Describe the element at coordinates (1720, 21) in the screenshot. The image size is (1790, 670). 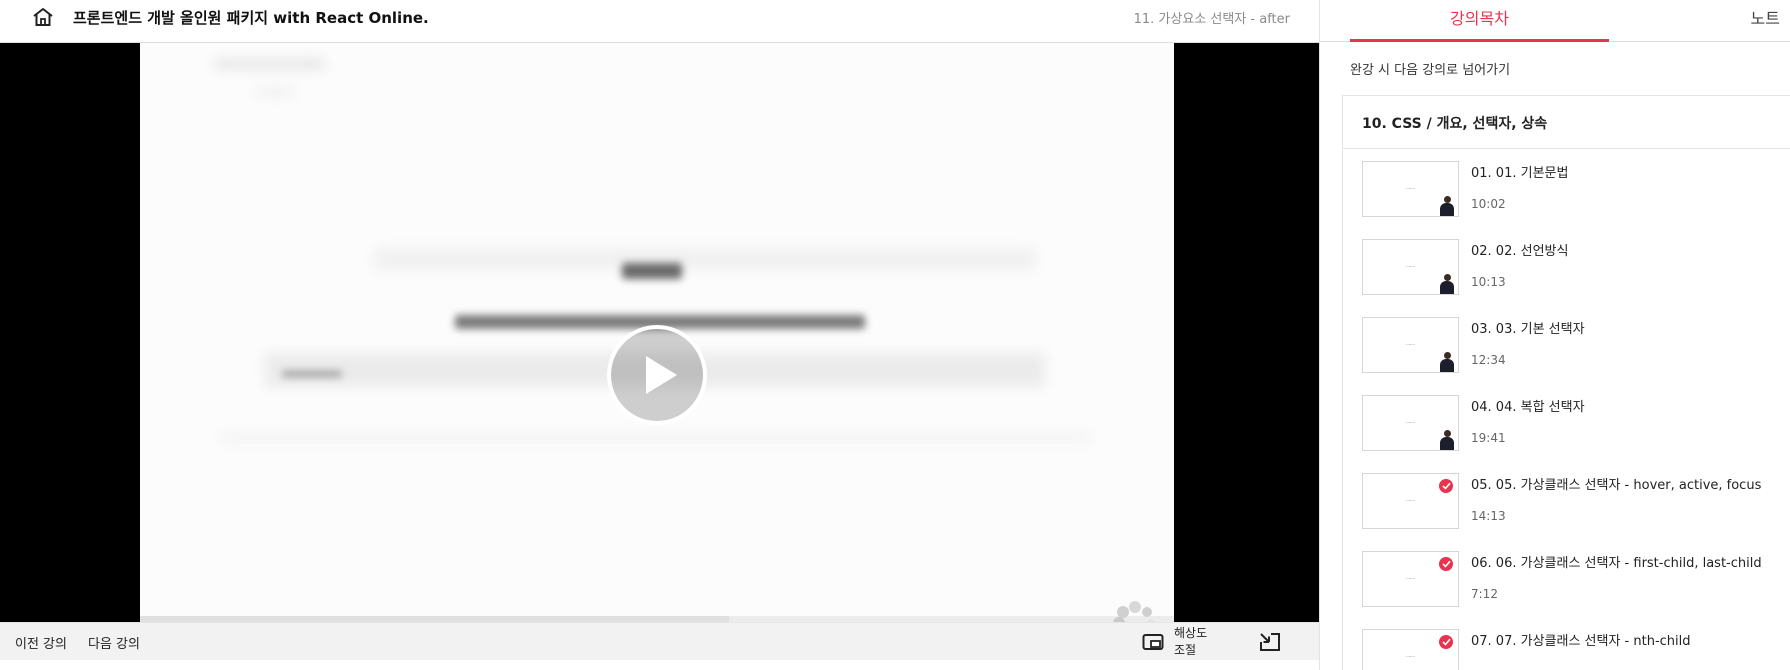
I see `tab-notes: 노트` at that location.